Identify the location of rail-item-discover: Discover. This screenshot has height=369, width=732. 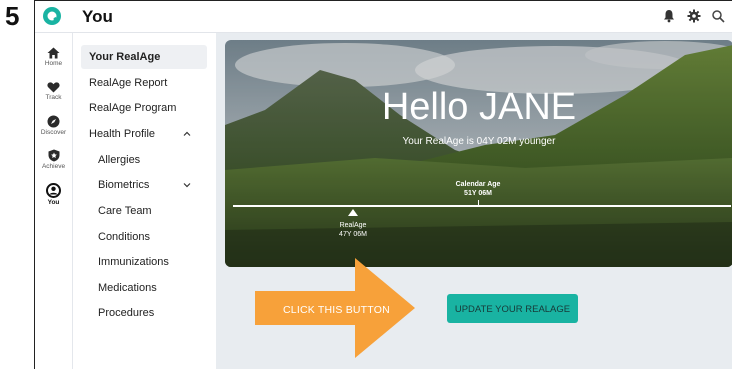
(53, 125).